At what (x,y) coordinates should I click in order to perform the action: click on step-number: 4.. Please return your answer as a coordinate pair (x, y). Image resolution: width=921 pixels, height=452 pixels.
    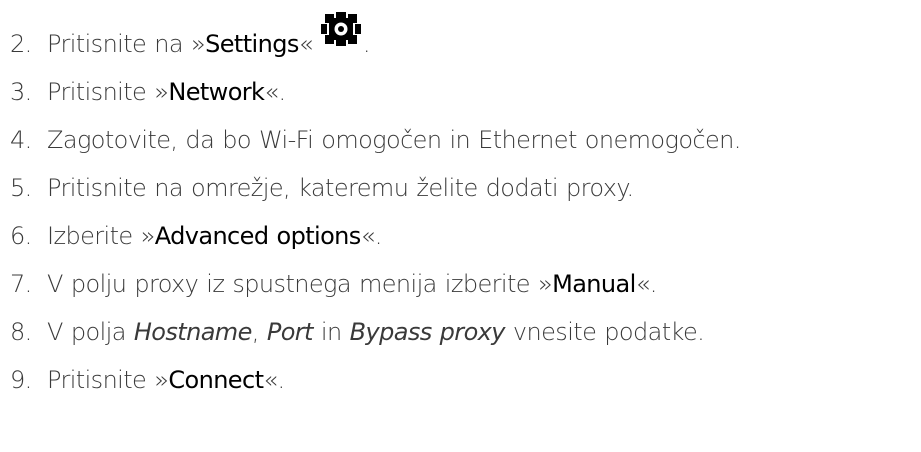
    Looking at the image, I should click on (21, 140).